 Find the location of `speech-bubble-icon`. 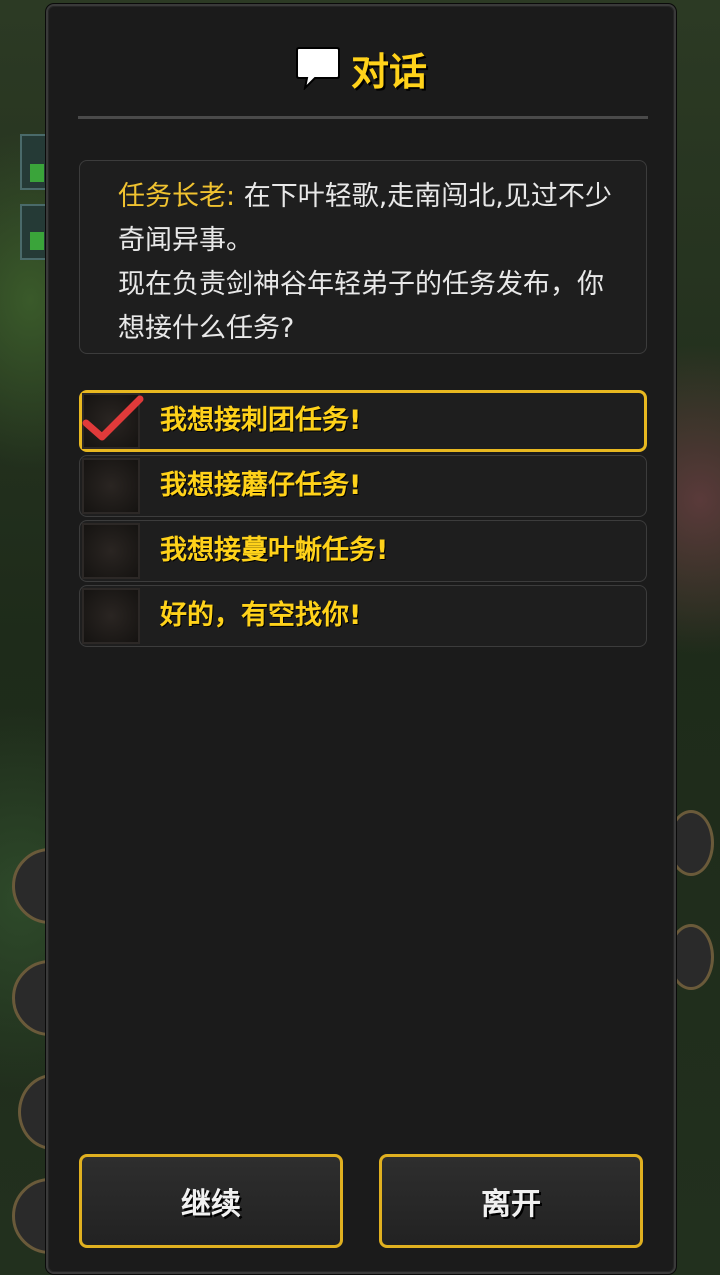

speech-bubble-icon is located at coordinates (317, 68).